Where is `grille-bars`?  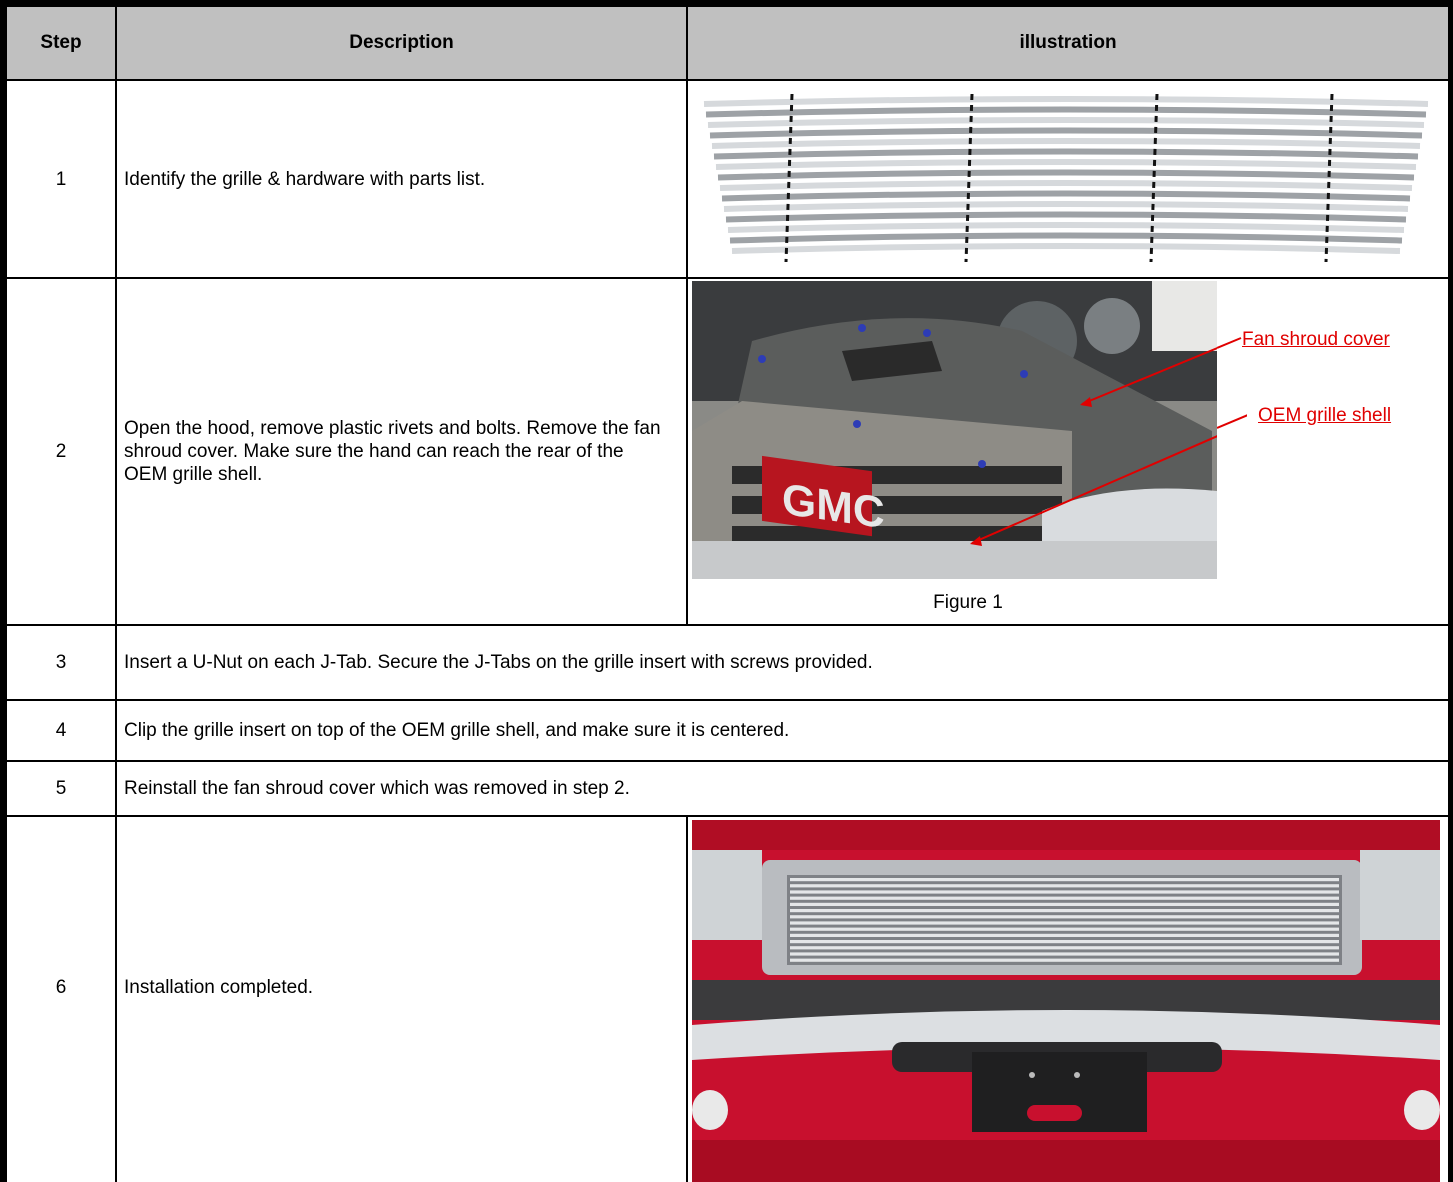
grille-bars is located at coordinates (1066, 178).